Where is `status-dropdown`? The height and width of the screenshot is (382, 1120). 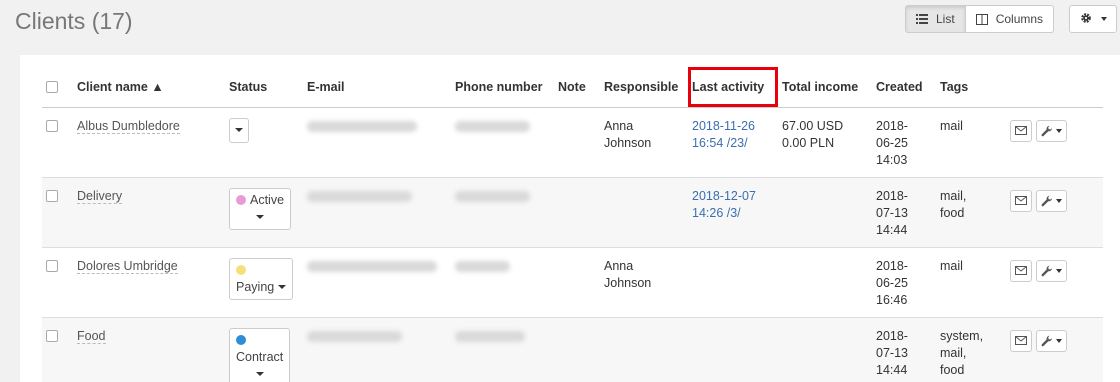
status-dropdown is located at coordinates (239, 130).